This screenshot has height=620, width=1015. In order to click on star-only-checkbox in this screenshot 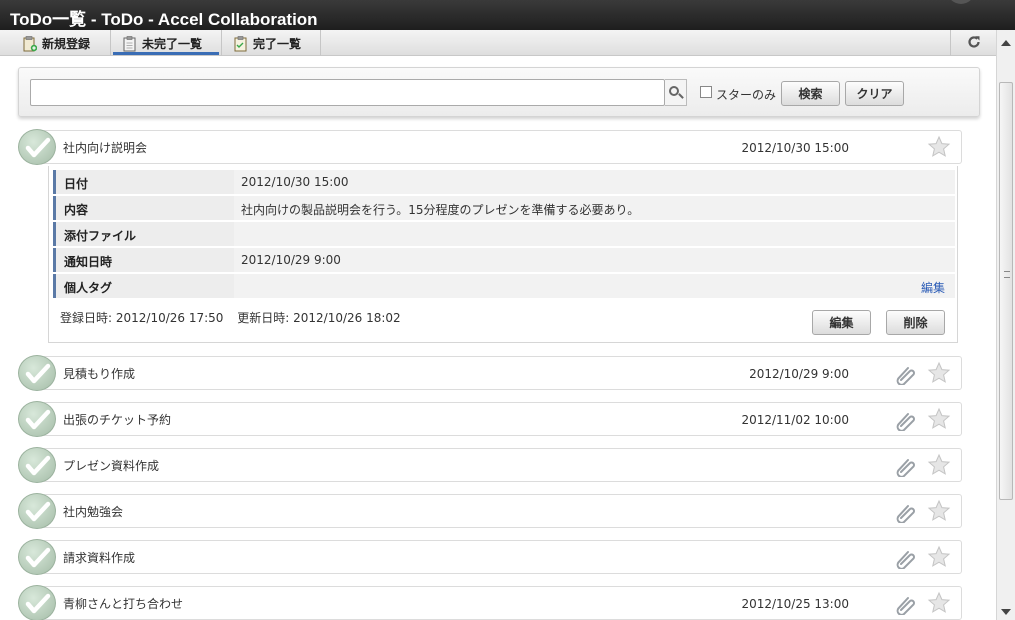, I will do `click(706, 92)`.